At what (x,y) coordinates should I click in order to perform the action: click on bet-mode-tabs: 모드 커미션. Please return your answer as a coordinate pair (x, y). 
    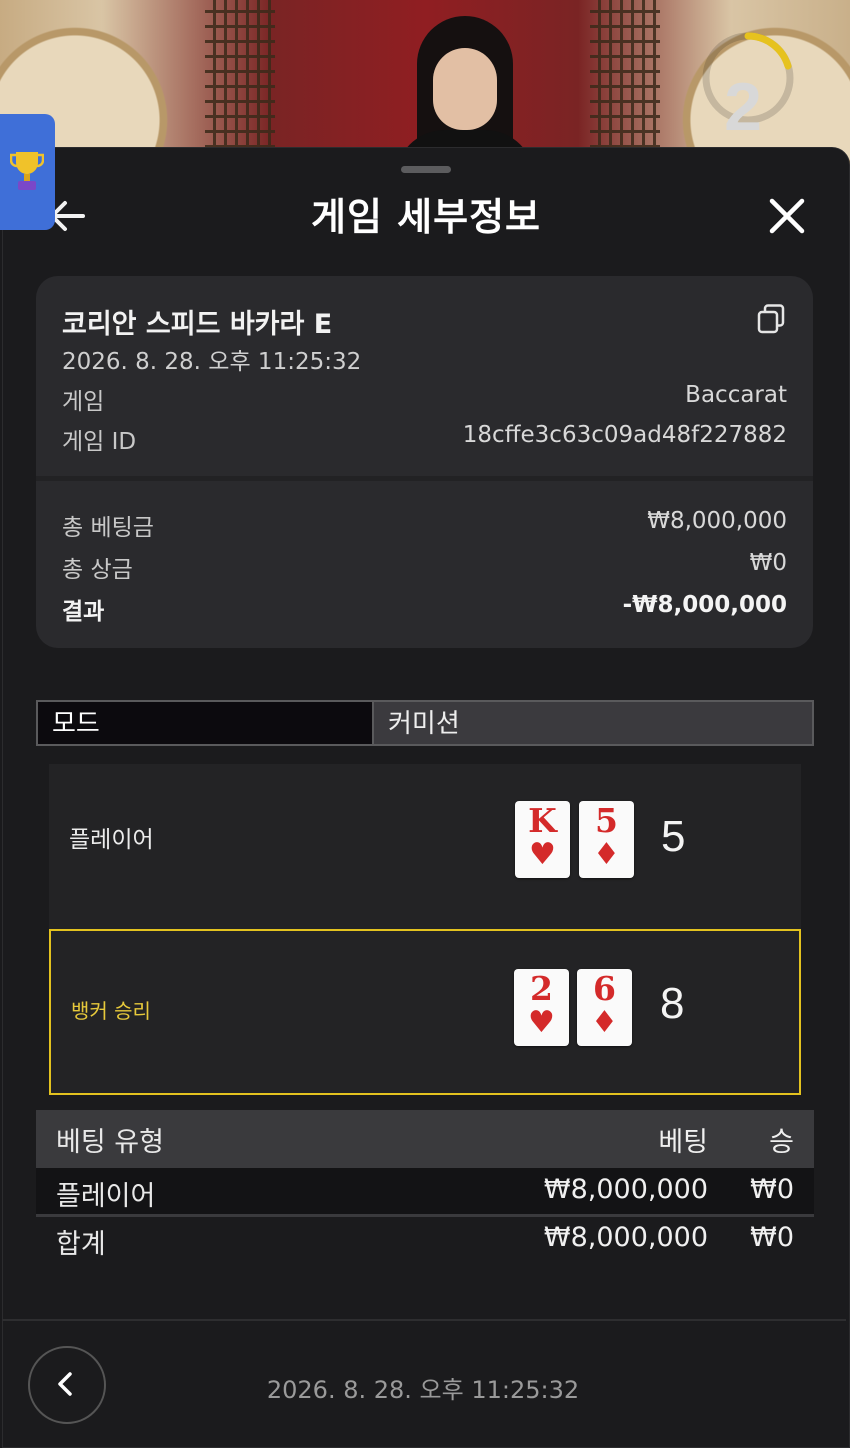
    Looking at the image, I should click on (425, 724).